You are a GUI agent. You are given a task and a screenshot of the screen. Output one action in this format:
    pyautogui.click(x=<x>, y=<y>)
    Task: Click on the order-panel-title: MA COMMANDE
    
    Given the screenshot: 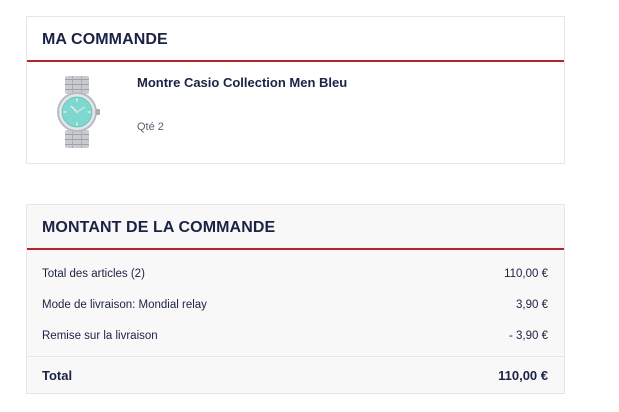 What is the action you would take?
    pyautogui.click(x=105, y=39)
    